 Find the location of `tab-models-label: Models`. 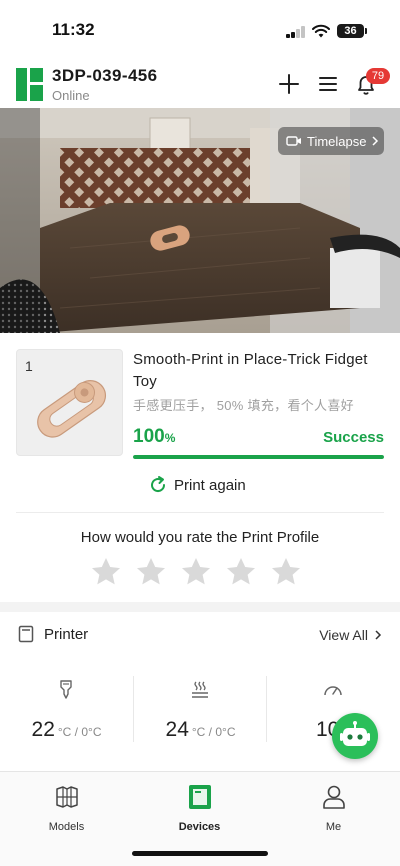

tab-models-label: Models is located at coordinates (66, 827).